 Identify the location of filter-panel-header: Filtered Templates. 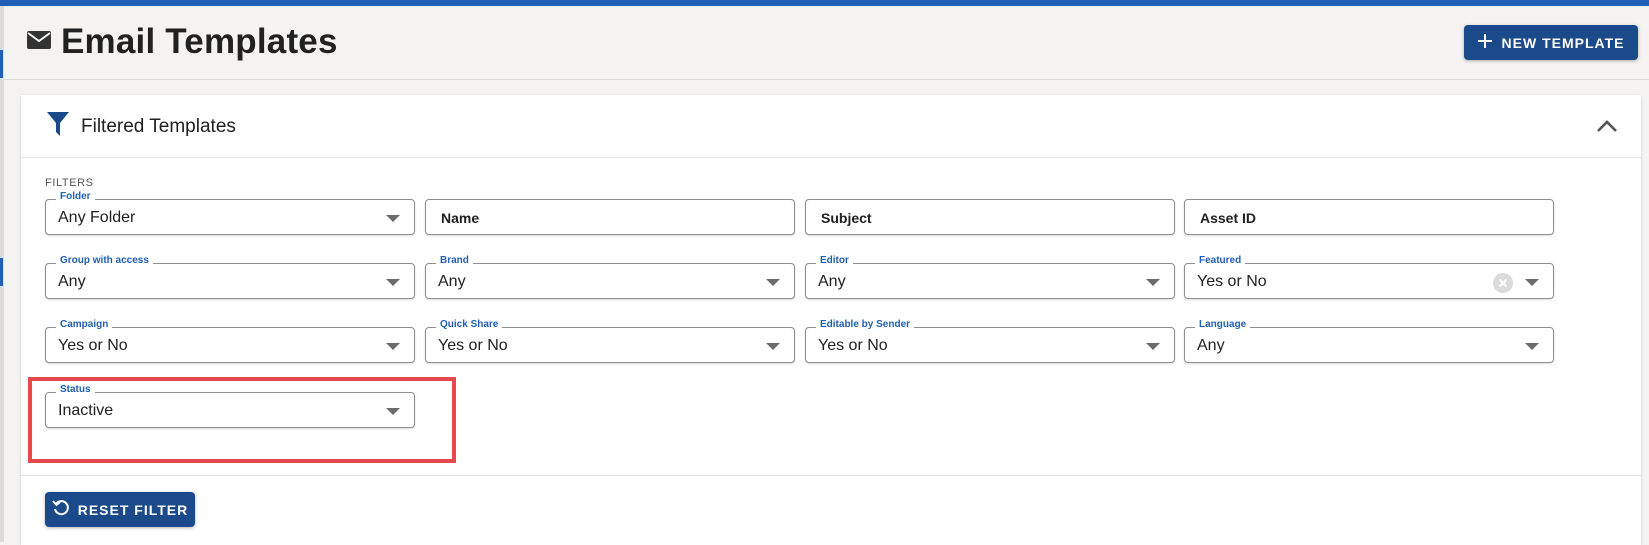
(831, 126).